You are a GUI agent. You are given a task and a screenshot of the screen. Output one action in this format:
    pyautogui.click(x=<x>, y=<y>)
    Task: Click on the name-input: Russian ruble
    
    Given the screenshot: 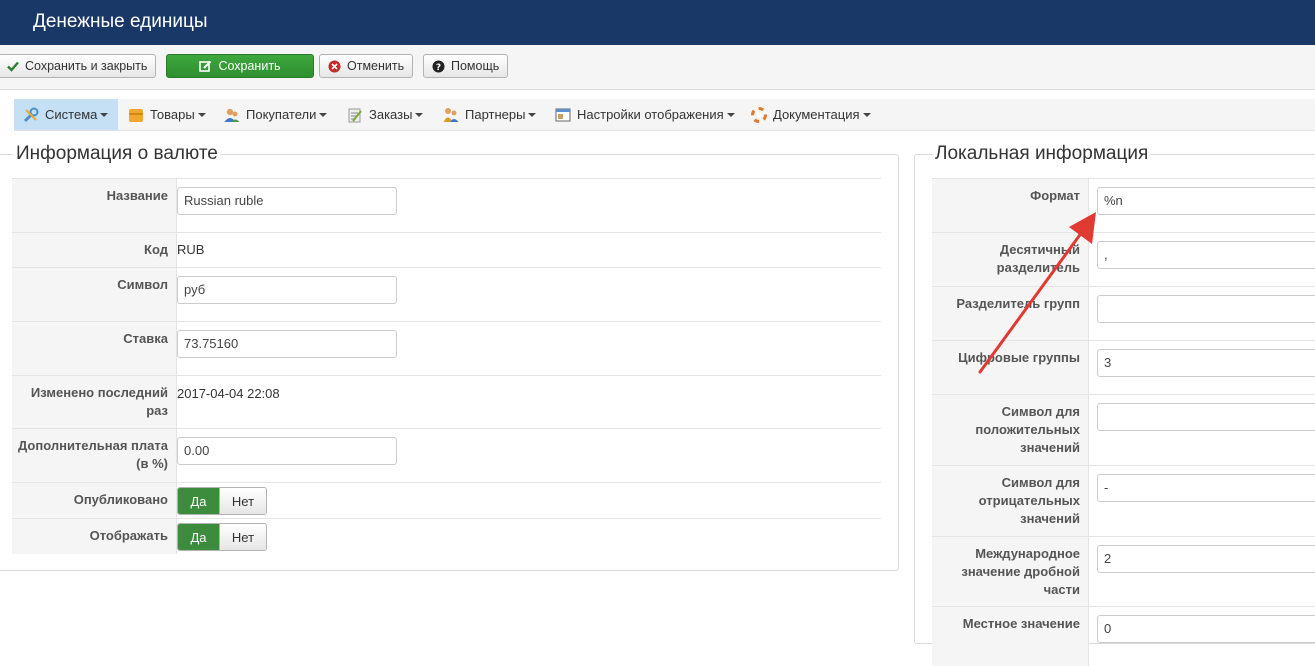 What is the action you would take?
    pyautogui.click(x=287, y=201)
    